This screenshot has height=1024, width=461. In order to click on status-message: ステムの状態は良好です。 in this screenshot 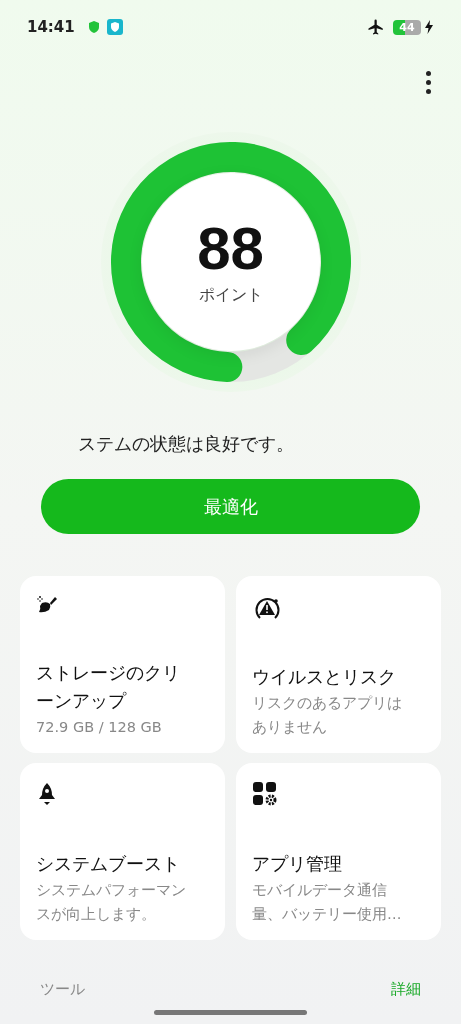, I will do `click(186, 443)`.